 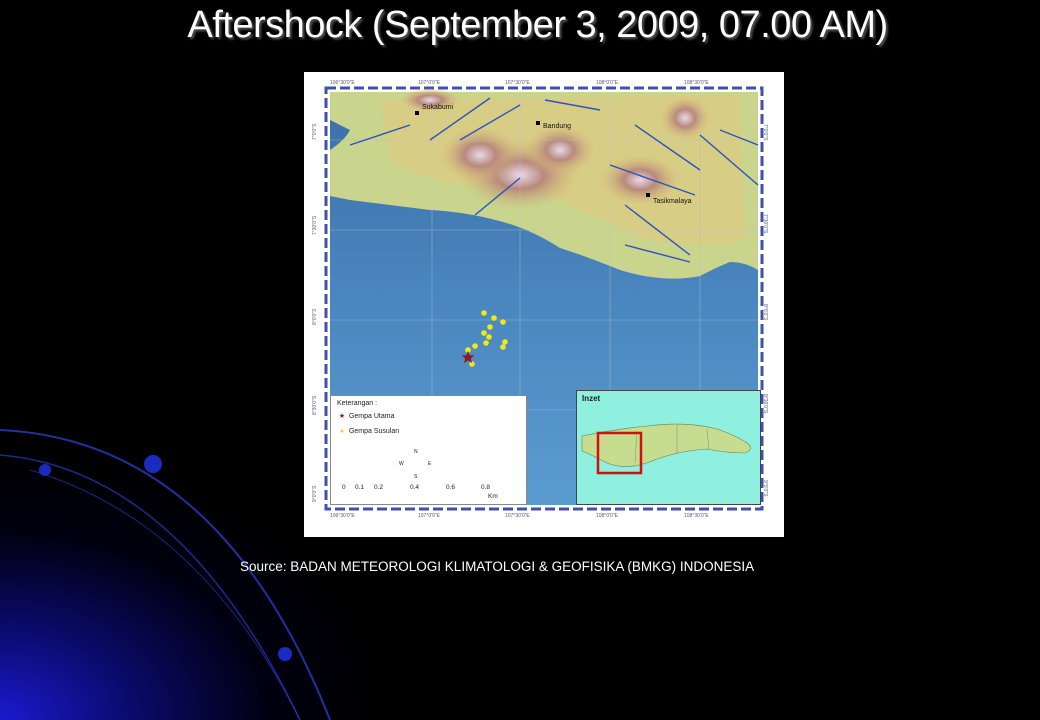 I want to click on compass-w: W, so click(x=401, y=464).